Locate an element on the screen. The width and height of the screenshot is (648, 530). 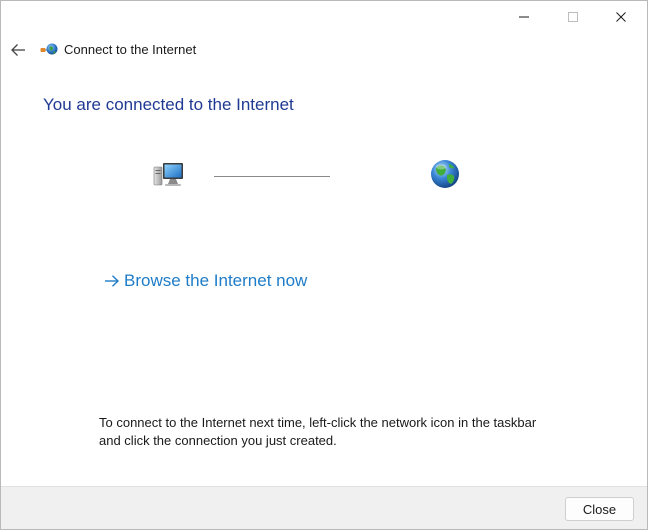
page-title: You are connected to the Internet is located at coordinates (168, 104).